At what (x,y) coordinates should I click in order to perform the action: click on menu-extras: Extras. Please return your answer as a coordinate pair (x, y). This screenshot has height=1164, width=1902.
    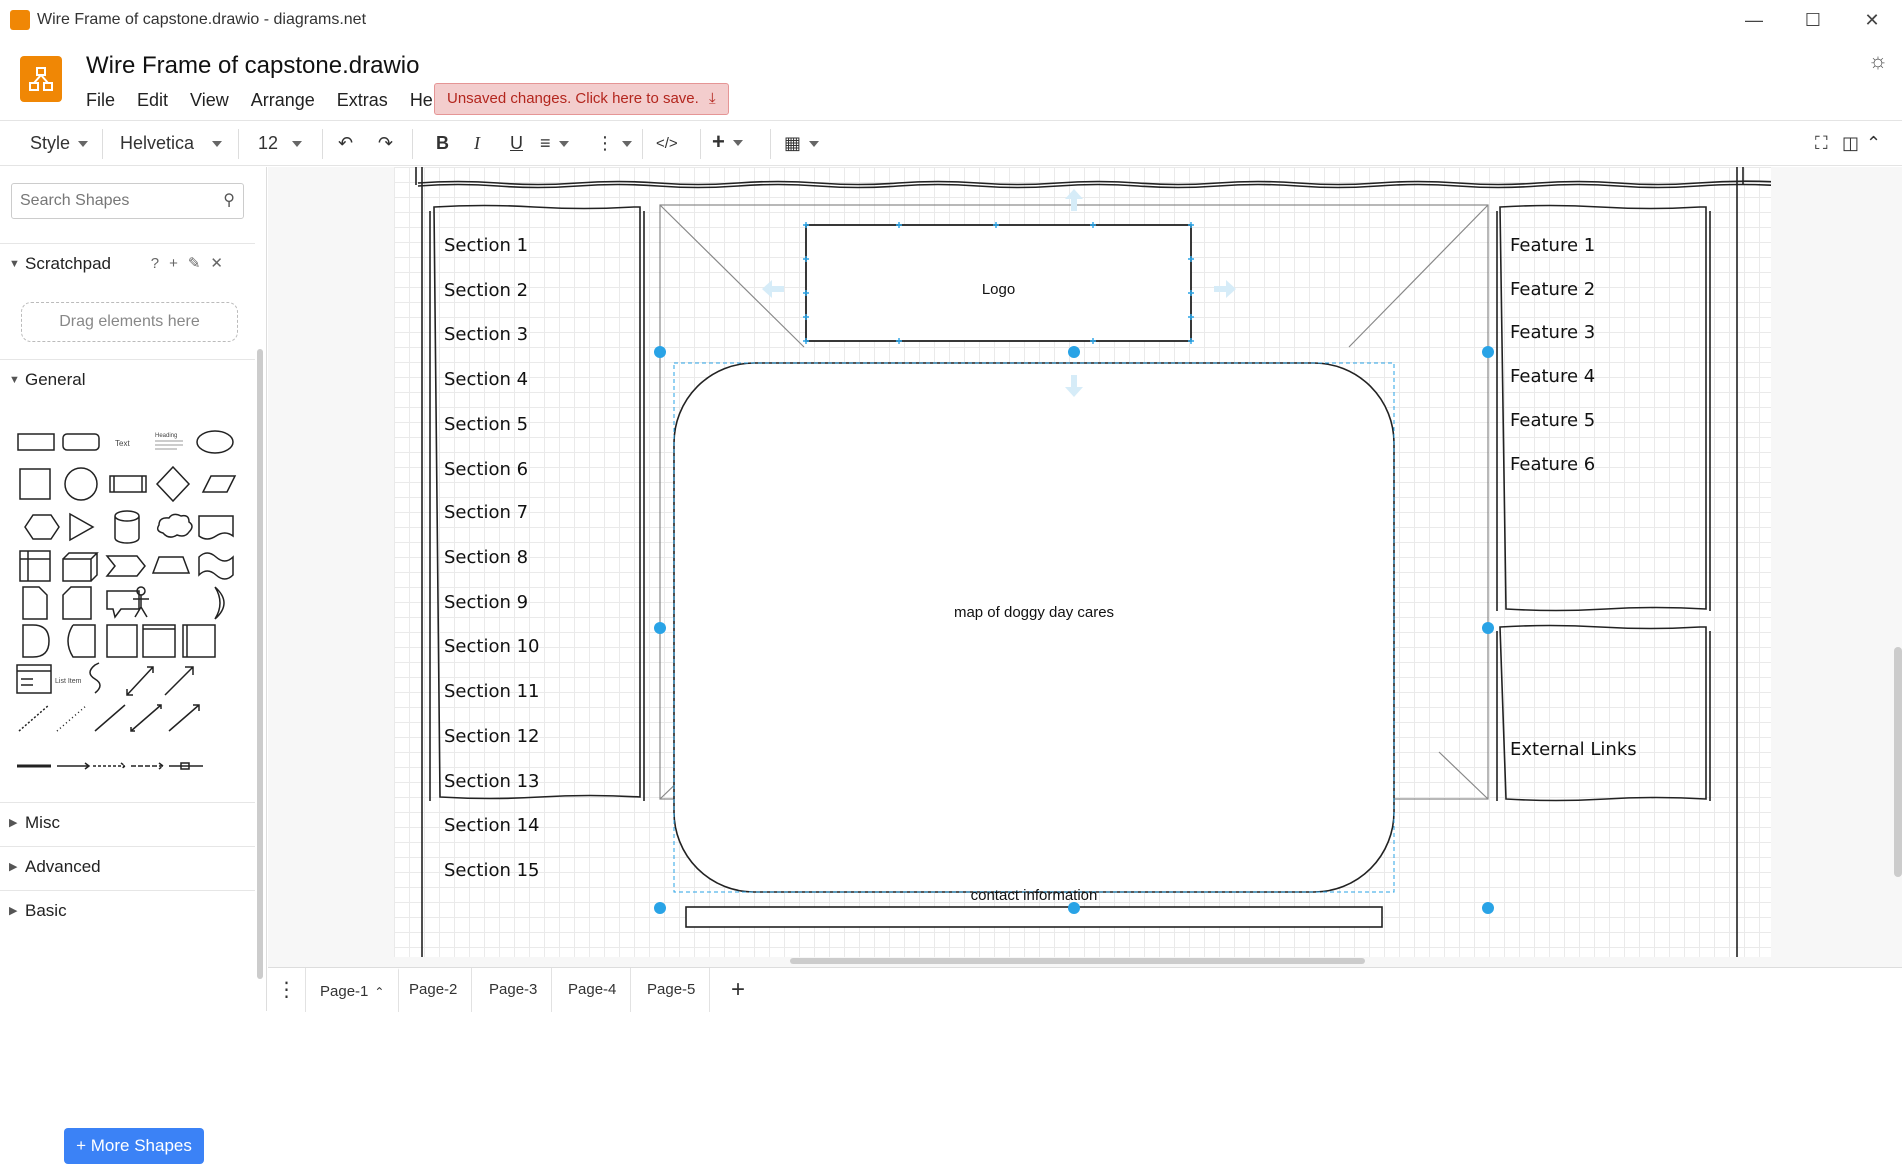
    Looking at the image, I should click on (362, 100).